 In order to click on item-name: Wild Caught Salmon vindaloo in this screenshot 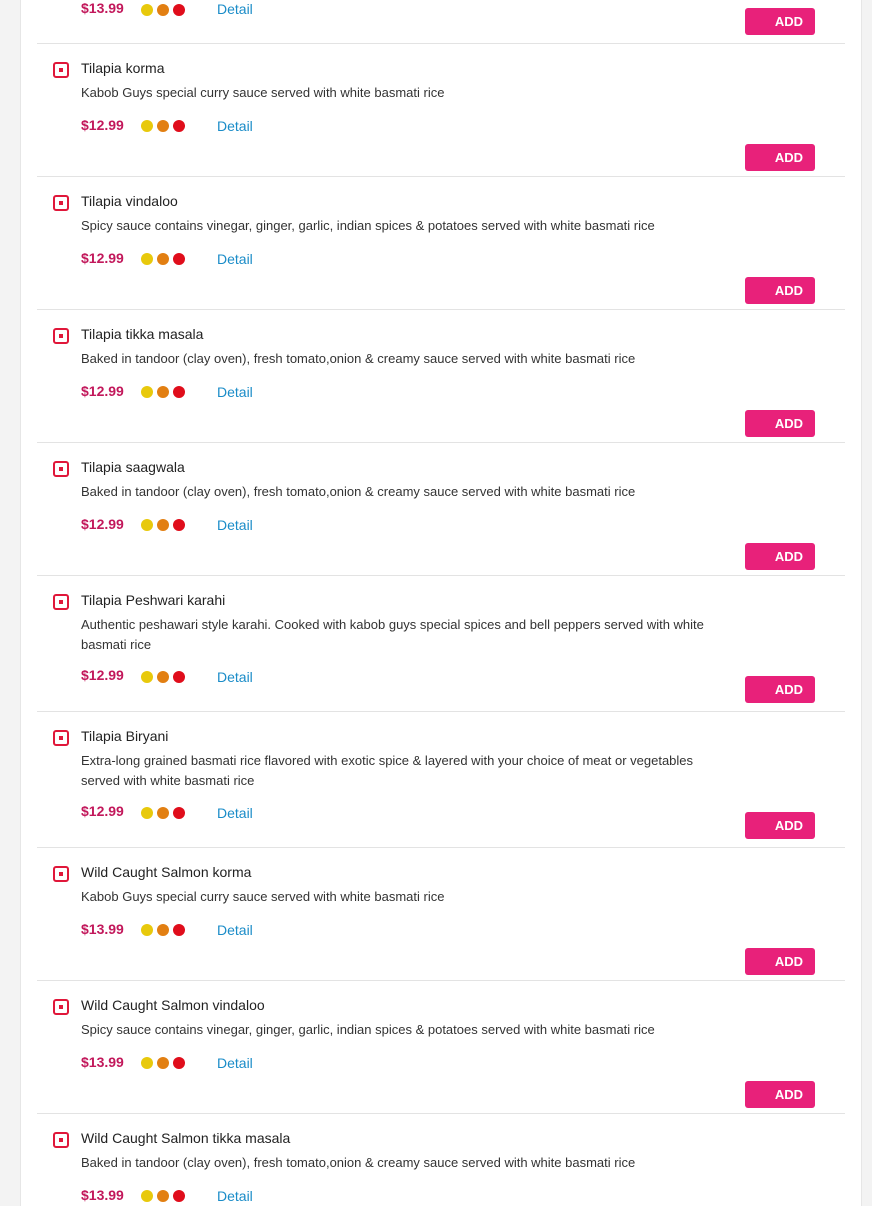, I will do `click(173, 1005)`.